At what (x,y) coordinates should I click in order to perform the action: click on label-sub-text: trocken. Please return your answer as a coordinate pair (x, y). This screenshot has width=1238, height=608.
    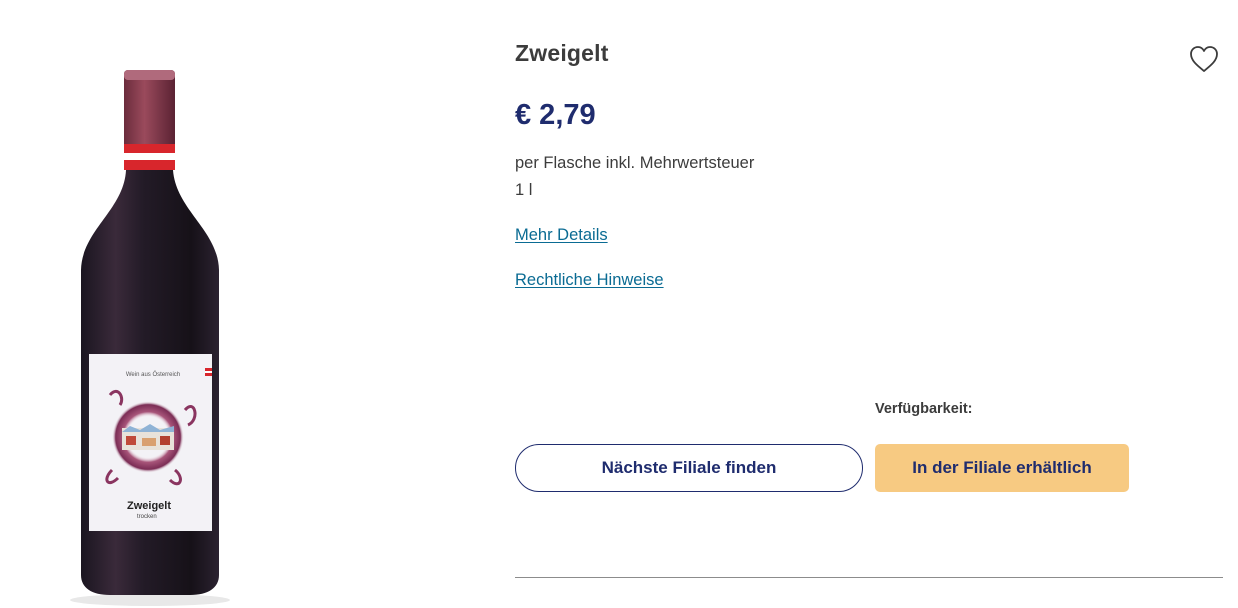
    Looking at the image, I should click on (147, 517).